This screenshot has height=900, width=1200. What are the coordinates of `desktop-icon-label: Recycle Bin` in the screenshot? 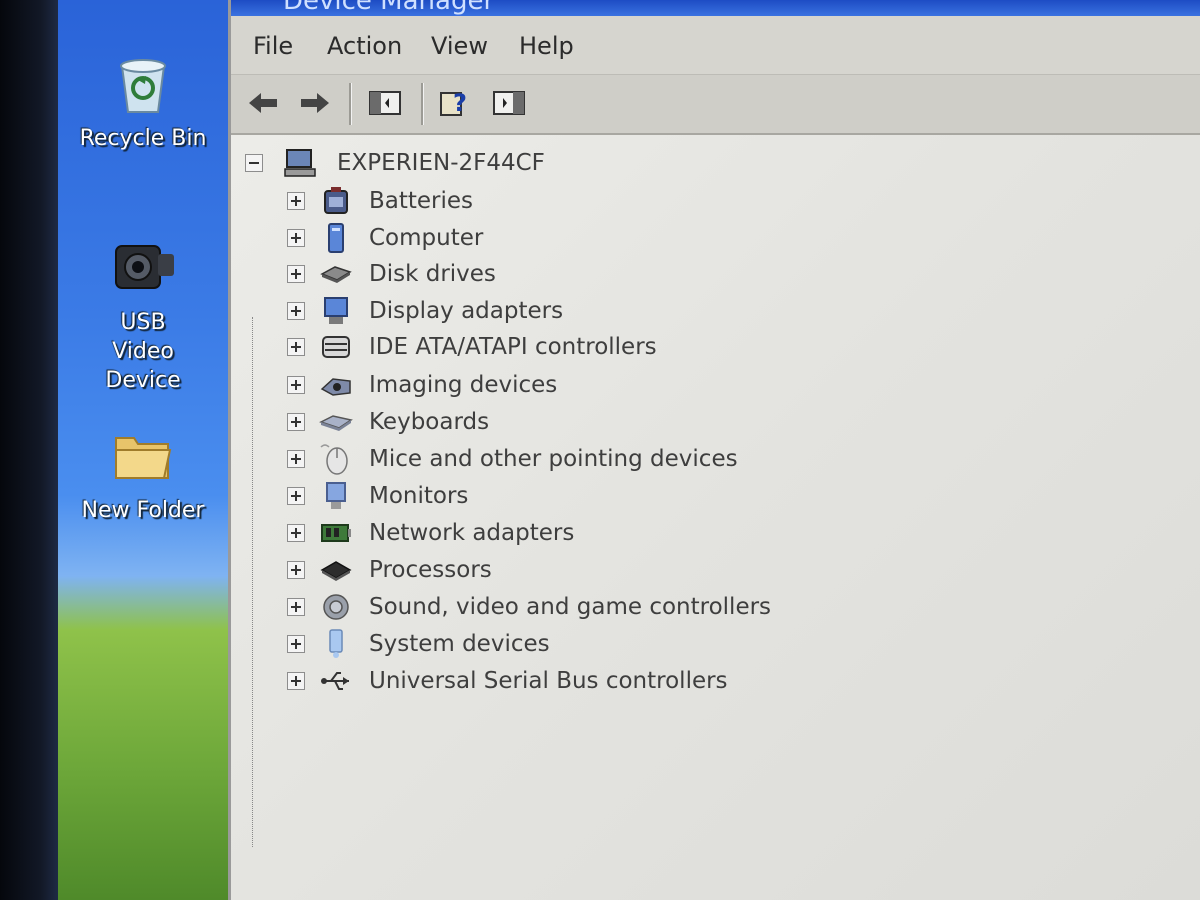 It's located at (143, 138).